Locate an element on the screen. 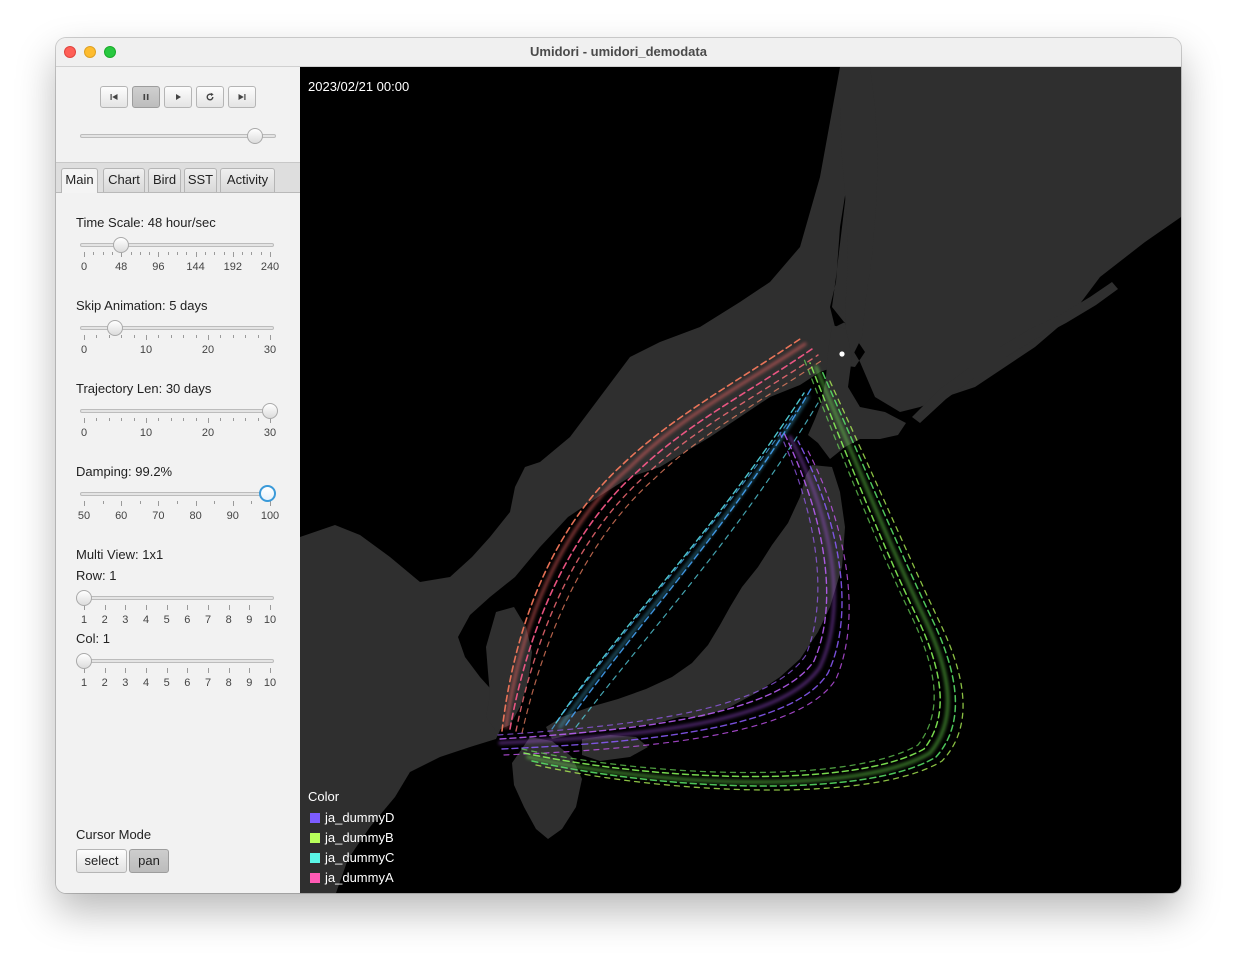 The image size is (1237, 968). trajectory-len-slider: 0 10 20 30 is located at coordinates (179, 425).